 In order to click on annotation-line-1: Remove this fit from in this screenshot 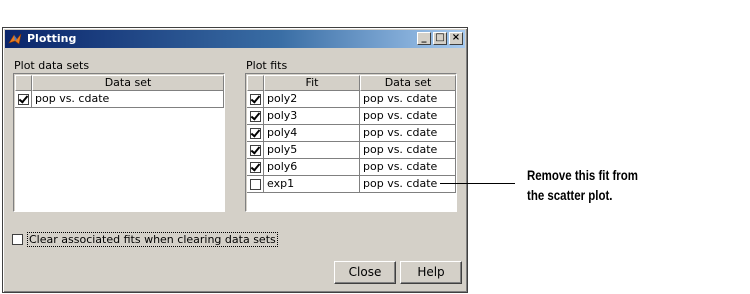, I will do `click(582, 175)`.